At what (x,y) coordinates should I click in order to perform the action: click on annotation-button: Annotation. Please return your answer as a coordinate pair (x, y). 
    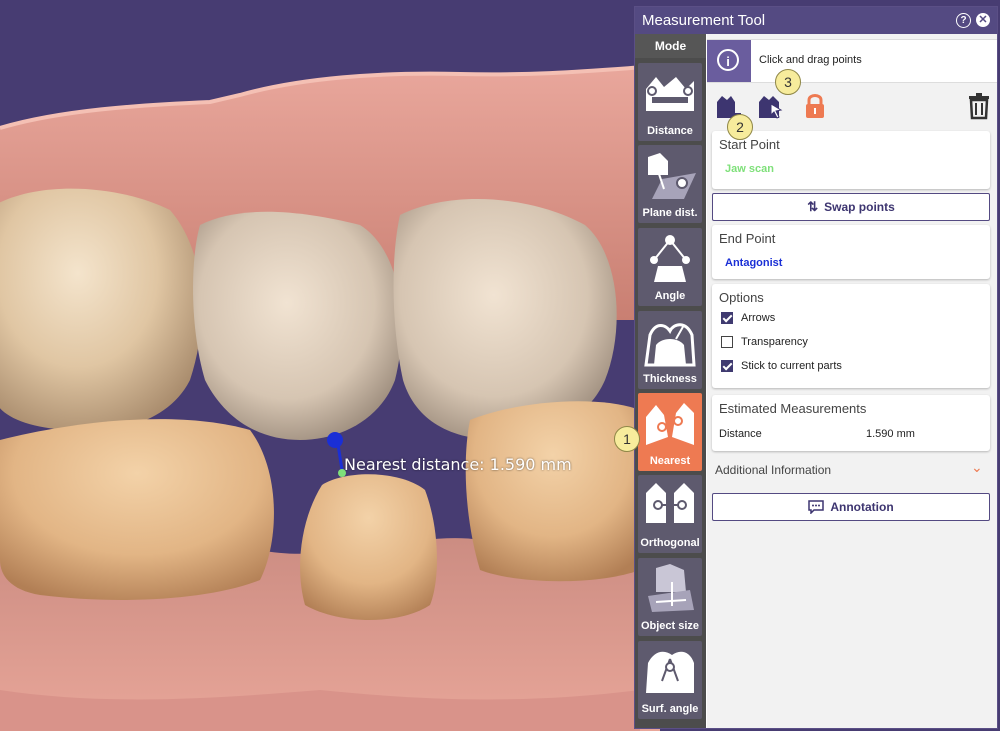
    Looking at the image, I should click on (851, 507).